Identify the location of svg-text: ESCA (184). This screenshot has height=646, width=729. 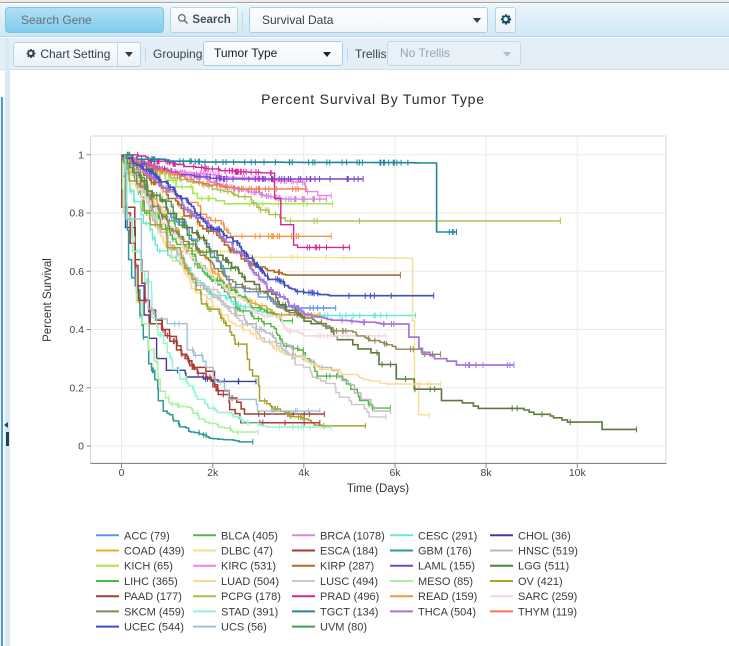
(349, 552).